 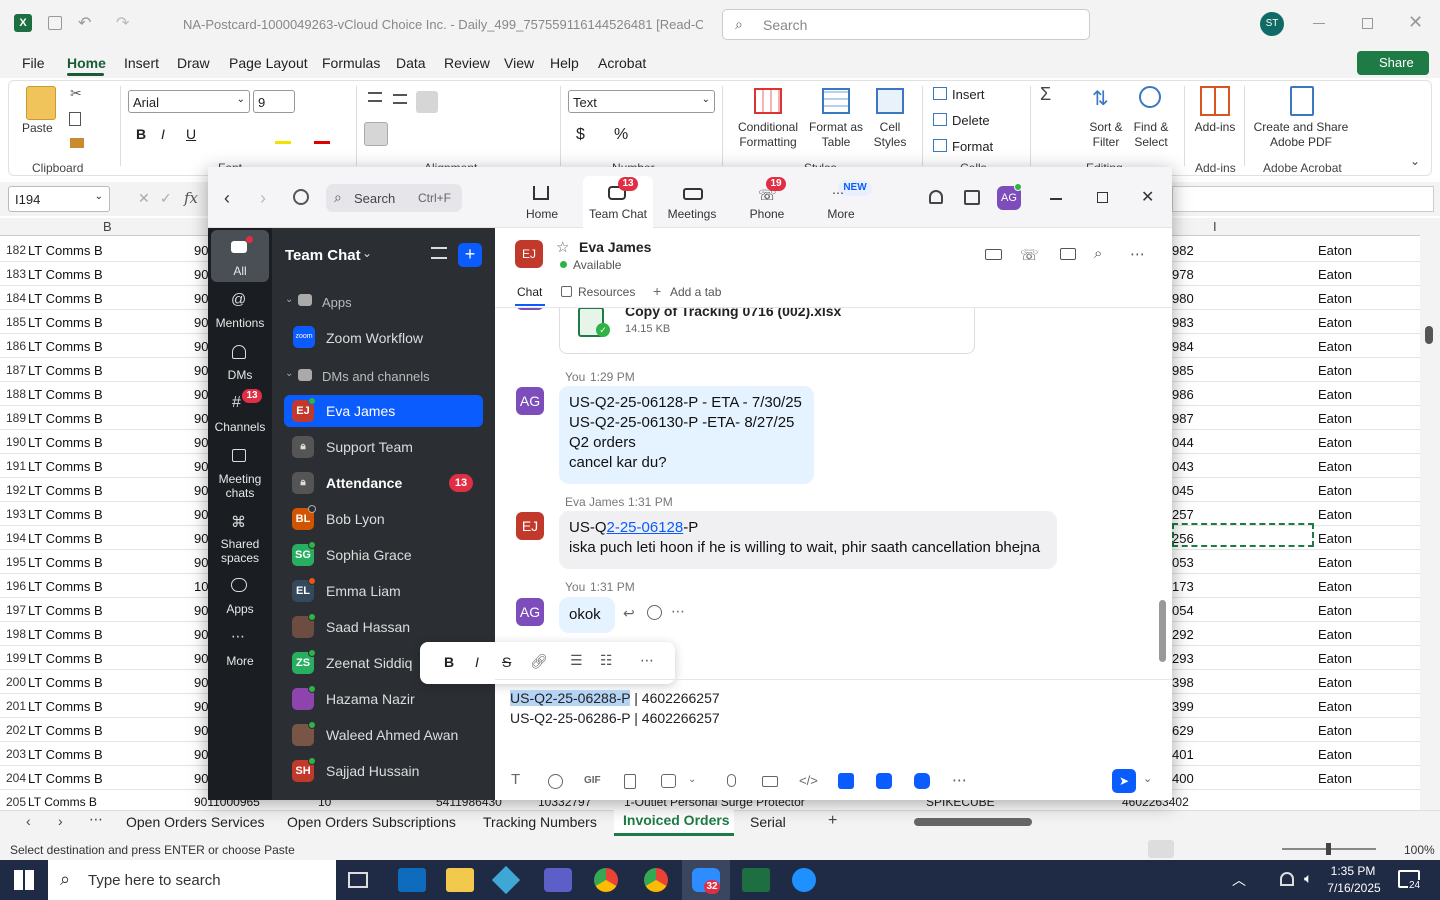 What do you see at coordinates (383, 627) in the screenshot?
I see `list-item: Saad Hassan` at bounding box center [383, 627].